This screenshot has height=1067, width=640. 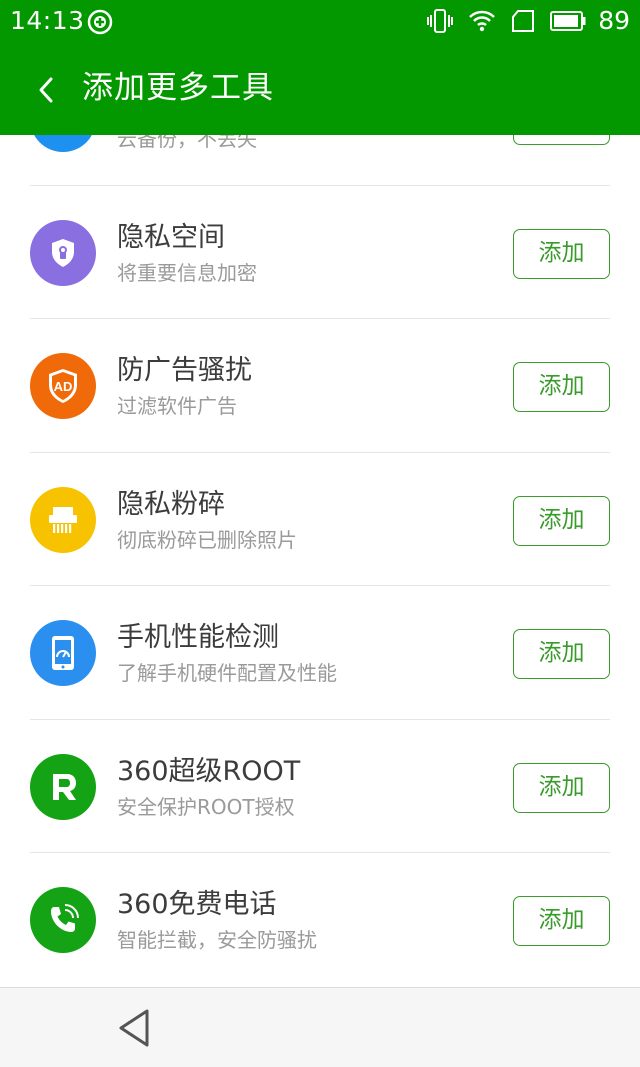 What do you see at coordinates (320, 252) in the screenshot?
I see `list-item: 隐私空间 将重要信息加密 添加` at bounding box center [320, 252].